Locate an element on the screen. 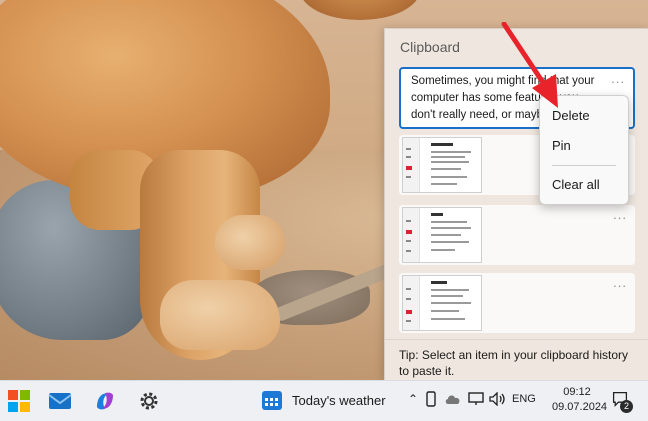 This screenshot has height=421, width=648. phone-link-icon is located at coordinates (431, 399).